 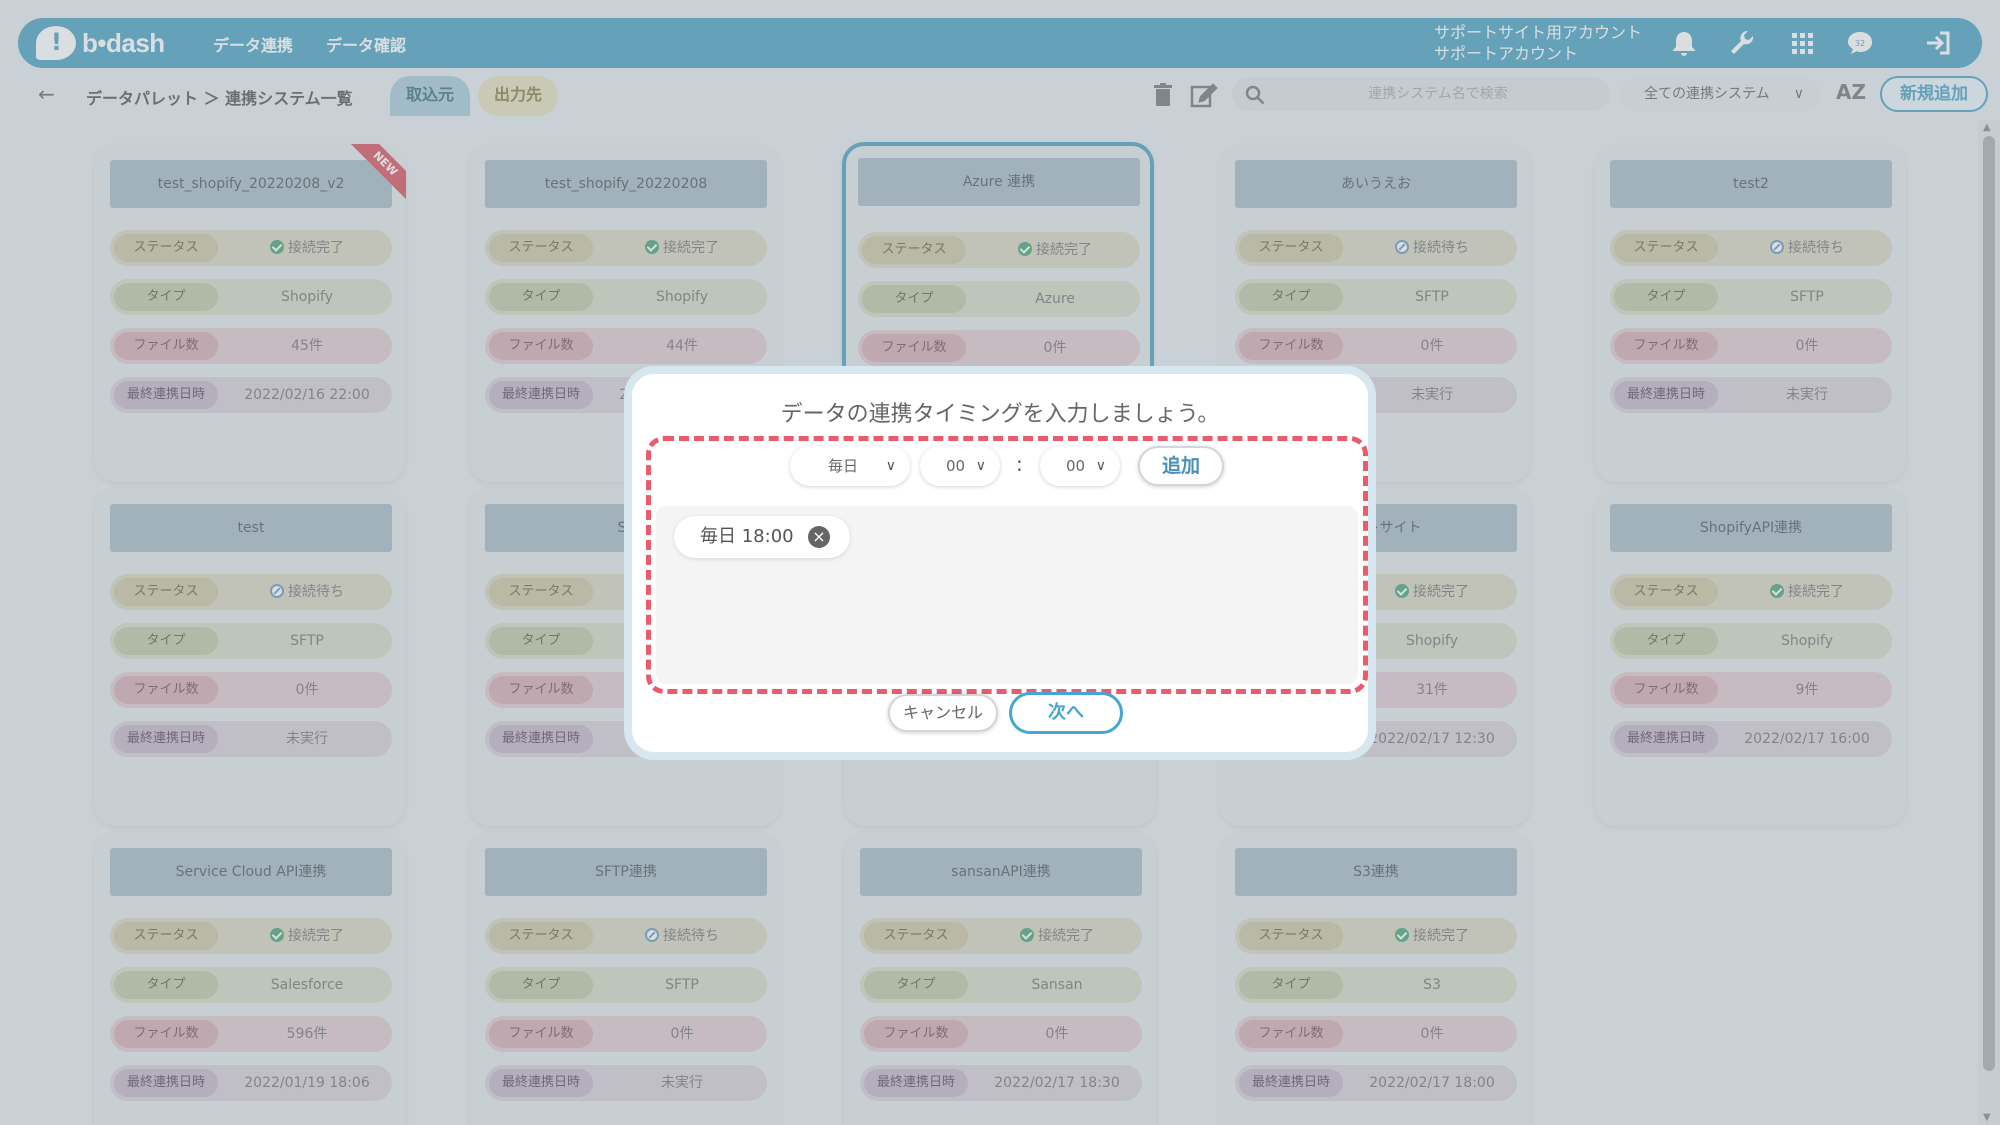 I want to click on next-button: 次へ, so click(x=1066, y=713).